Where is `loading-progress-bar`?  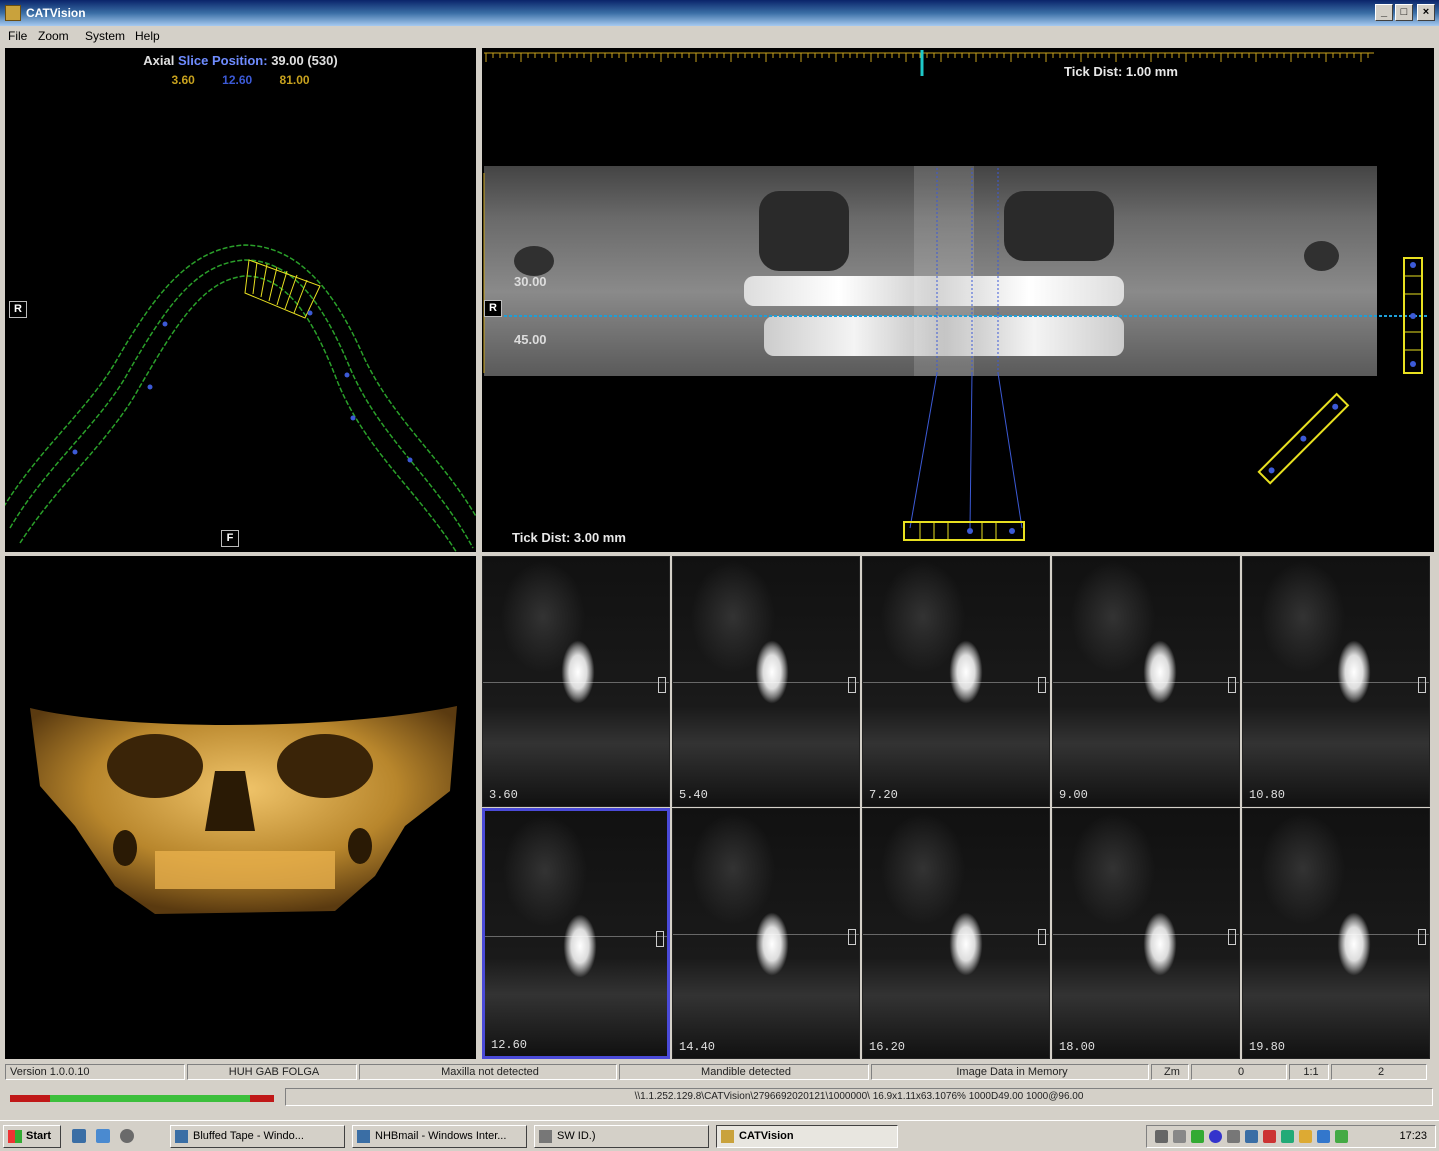
loading-progress-bar is located at coordinates (142, 1098).